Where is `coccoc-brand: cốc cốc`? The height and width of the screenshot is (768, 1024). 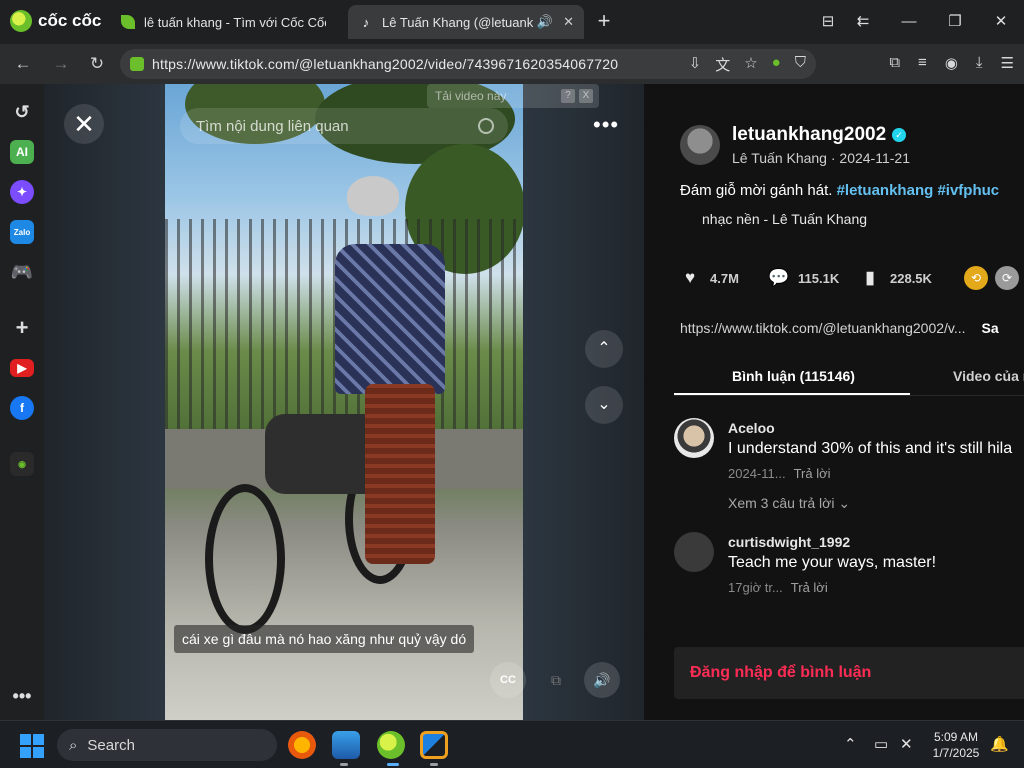 coccoc-brand: cốc cốc is located at coordinates (55, 21).